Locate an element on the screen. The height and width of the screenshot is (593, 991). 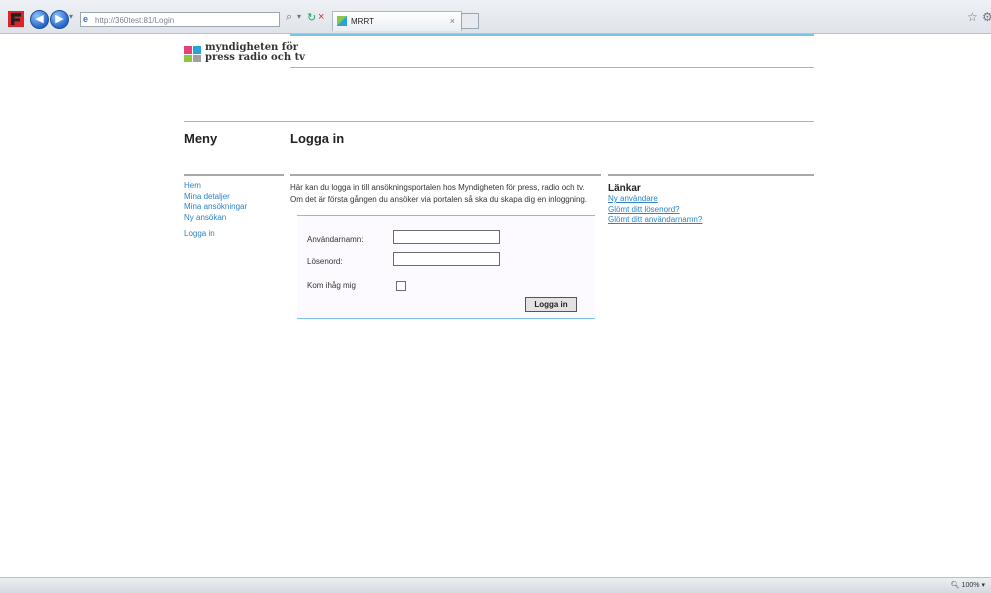
link-forgot-password: Glömt ditt lösenord? is located at coordinates (655, 210).